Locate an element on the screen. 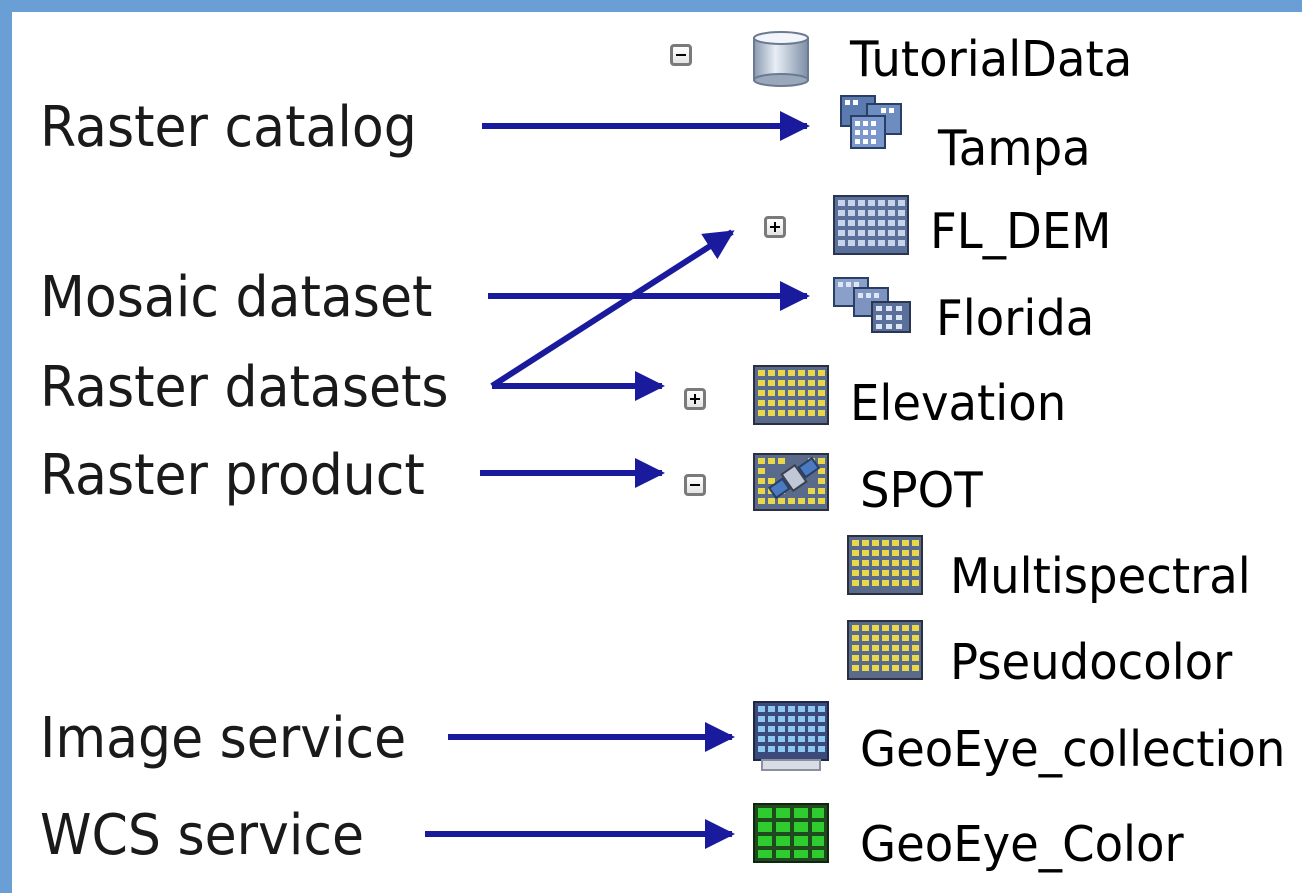  arrow-raster-datasets-fl-dem is located at coordinates (612, 309).